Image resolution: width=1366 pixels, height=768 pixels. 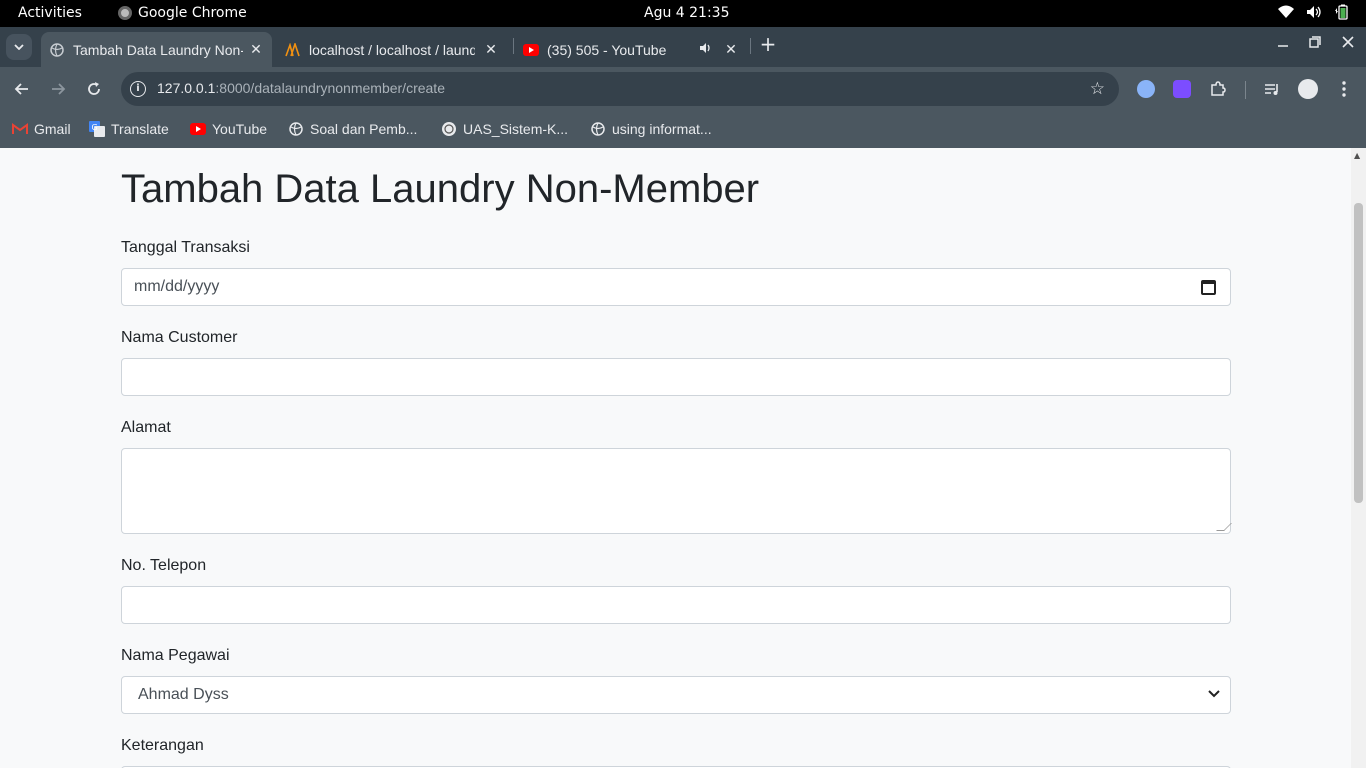 I want to click on no-telepon-label: No. Telepon, so click(x=164, y=565).